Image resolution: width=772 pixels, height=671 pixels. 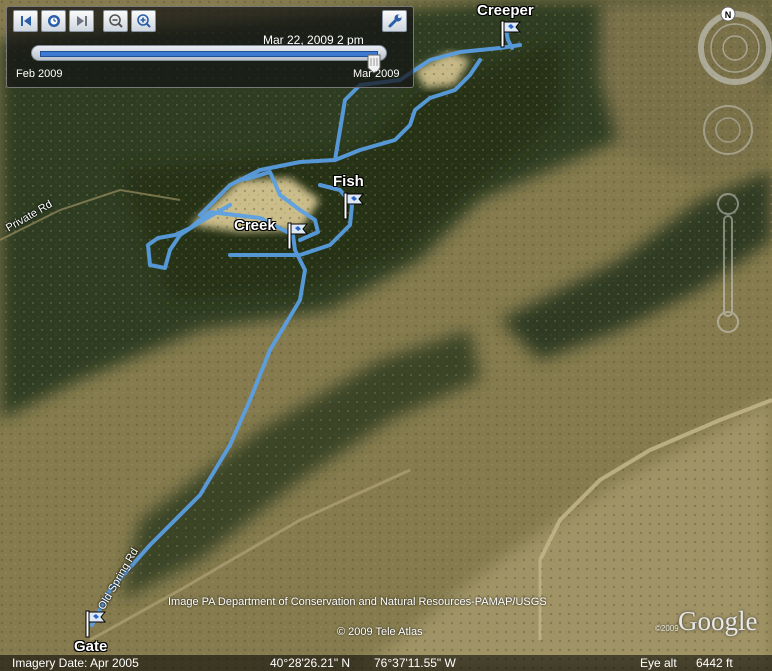 I want to click on skip-forward-button, so click(x=81, y=21).